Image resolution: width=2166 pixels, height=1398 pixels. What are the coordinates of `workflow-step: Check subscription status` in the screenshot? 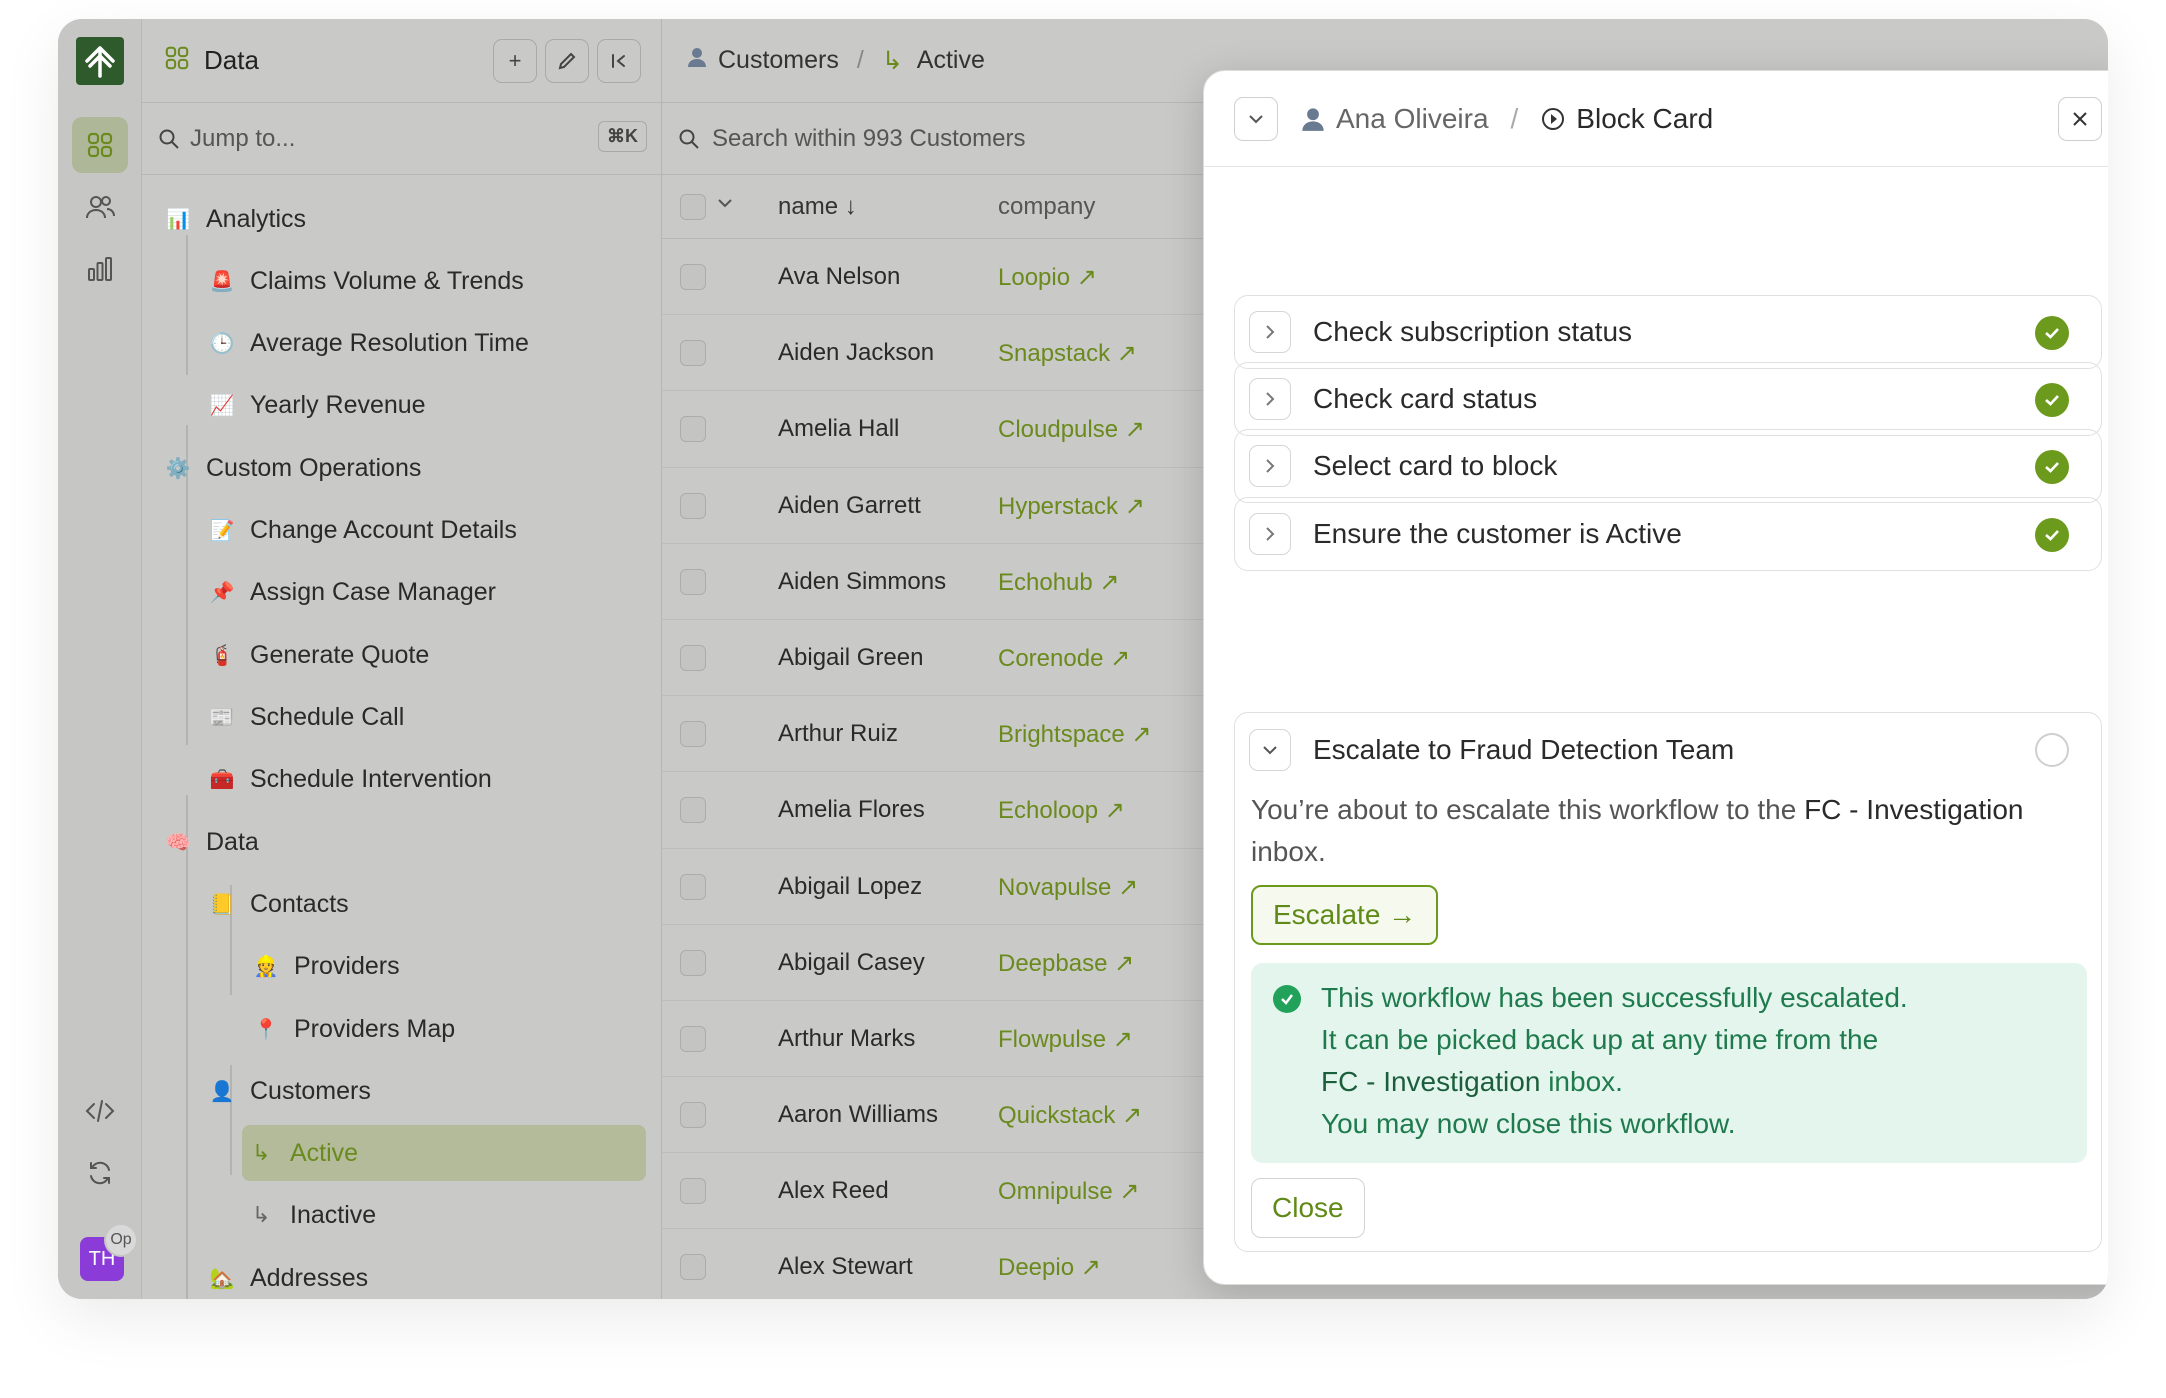 It's located at (1668, 332).